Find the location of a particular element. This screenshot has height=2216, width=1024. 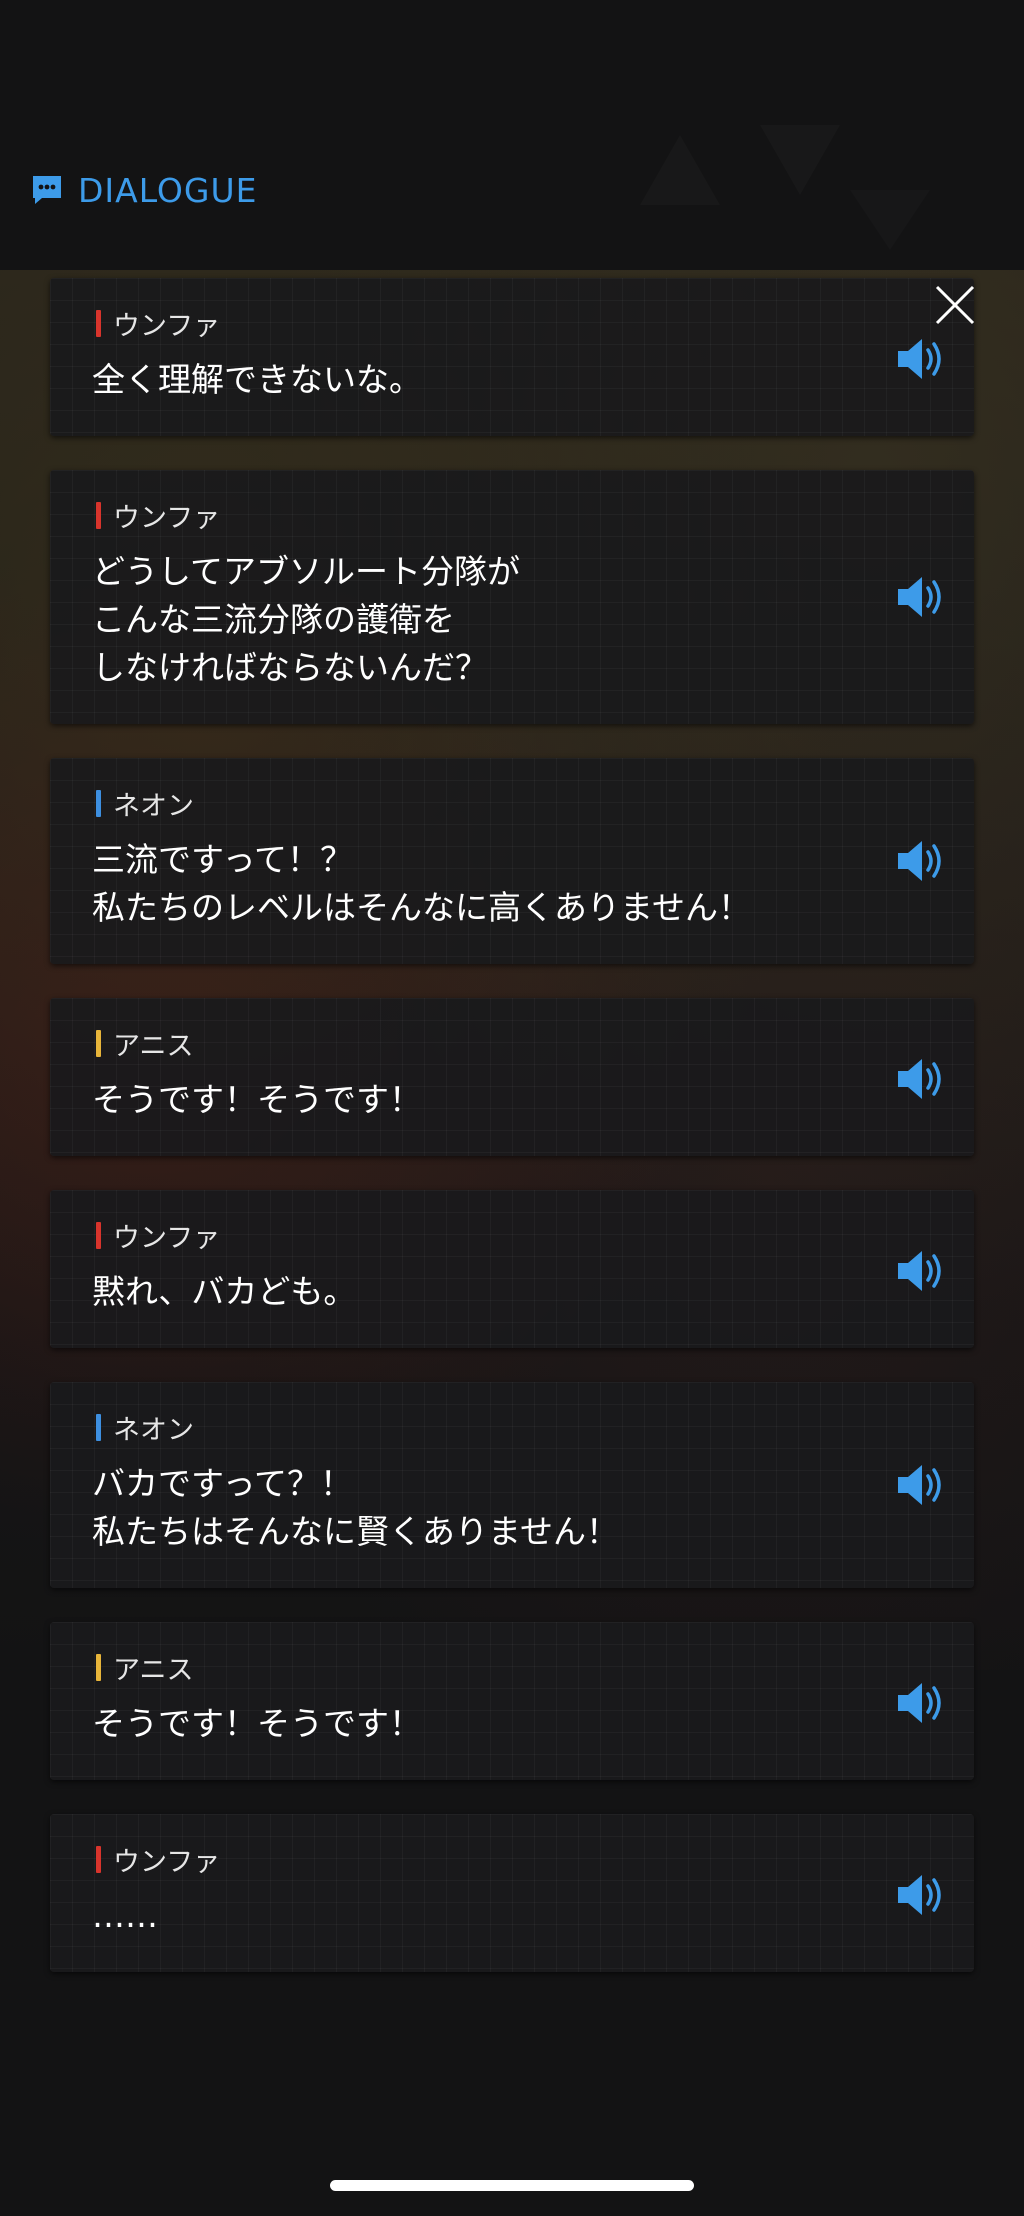

dialogue-title: DIALOGUE is located at coordinates (168, 190).